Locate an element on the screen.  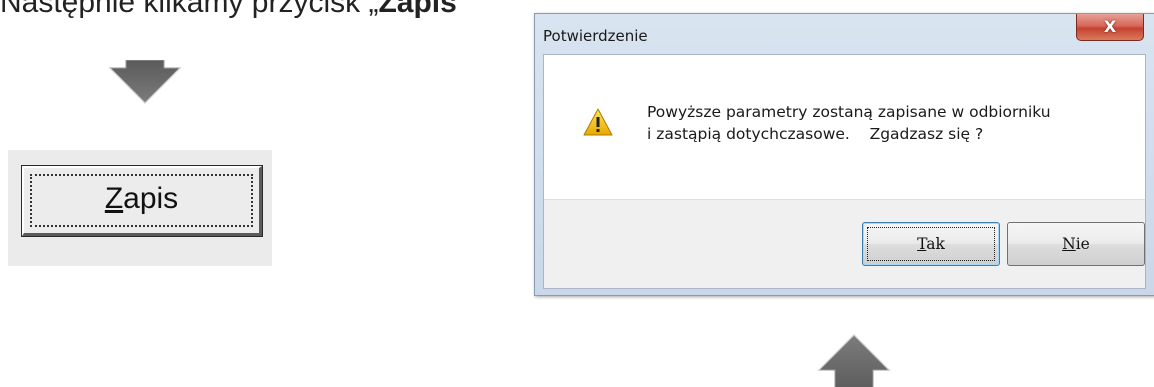
zapis-mnemonic: Z is located at coordinates (114, 198).